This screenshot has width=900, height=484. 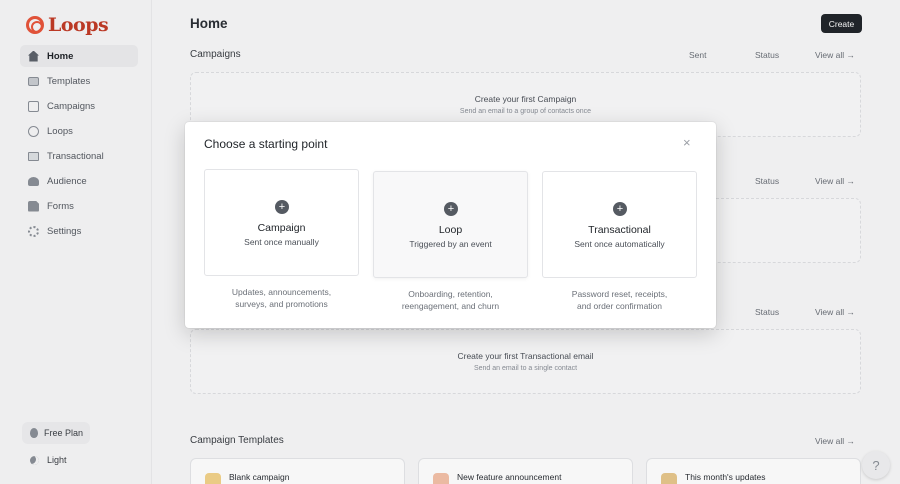 What do you see at coordinates (450, 244) in the screenshot?
I see `option-subtitle: Triggered by an event` at bounding box center [450, 244].